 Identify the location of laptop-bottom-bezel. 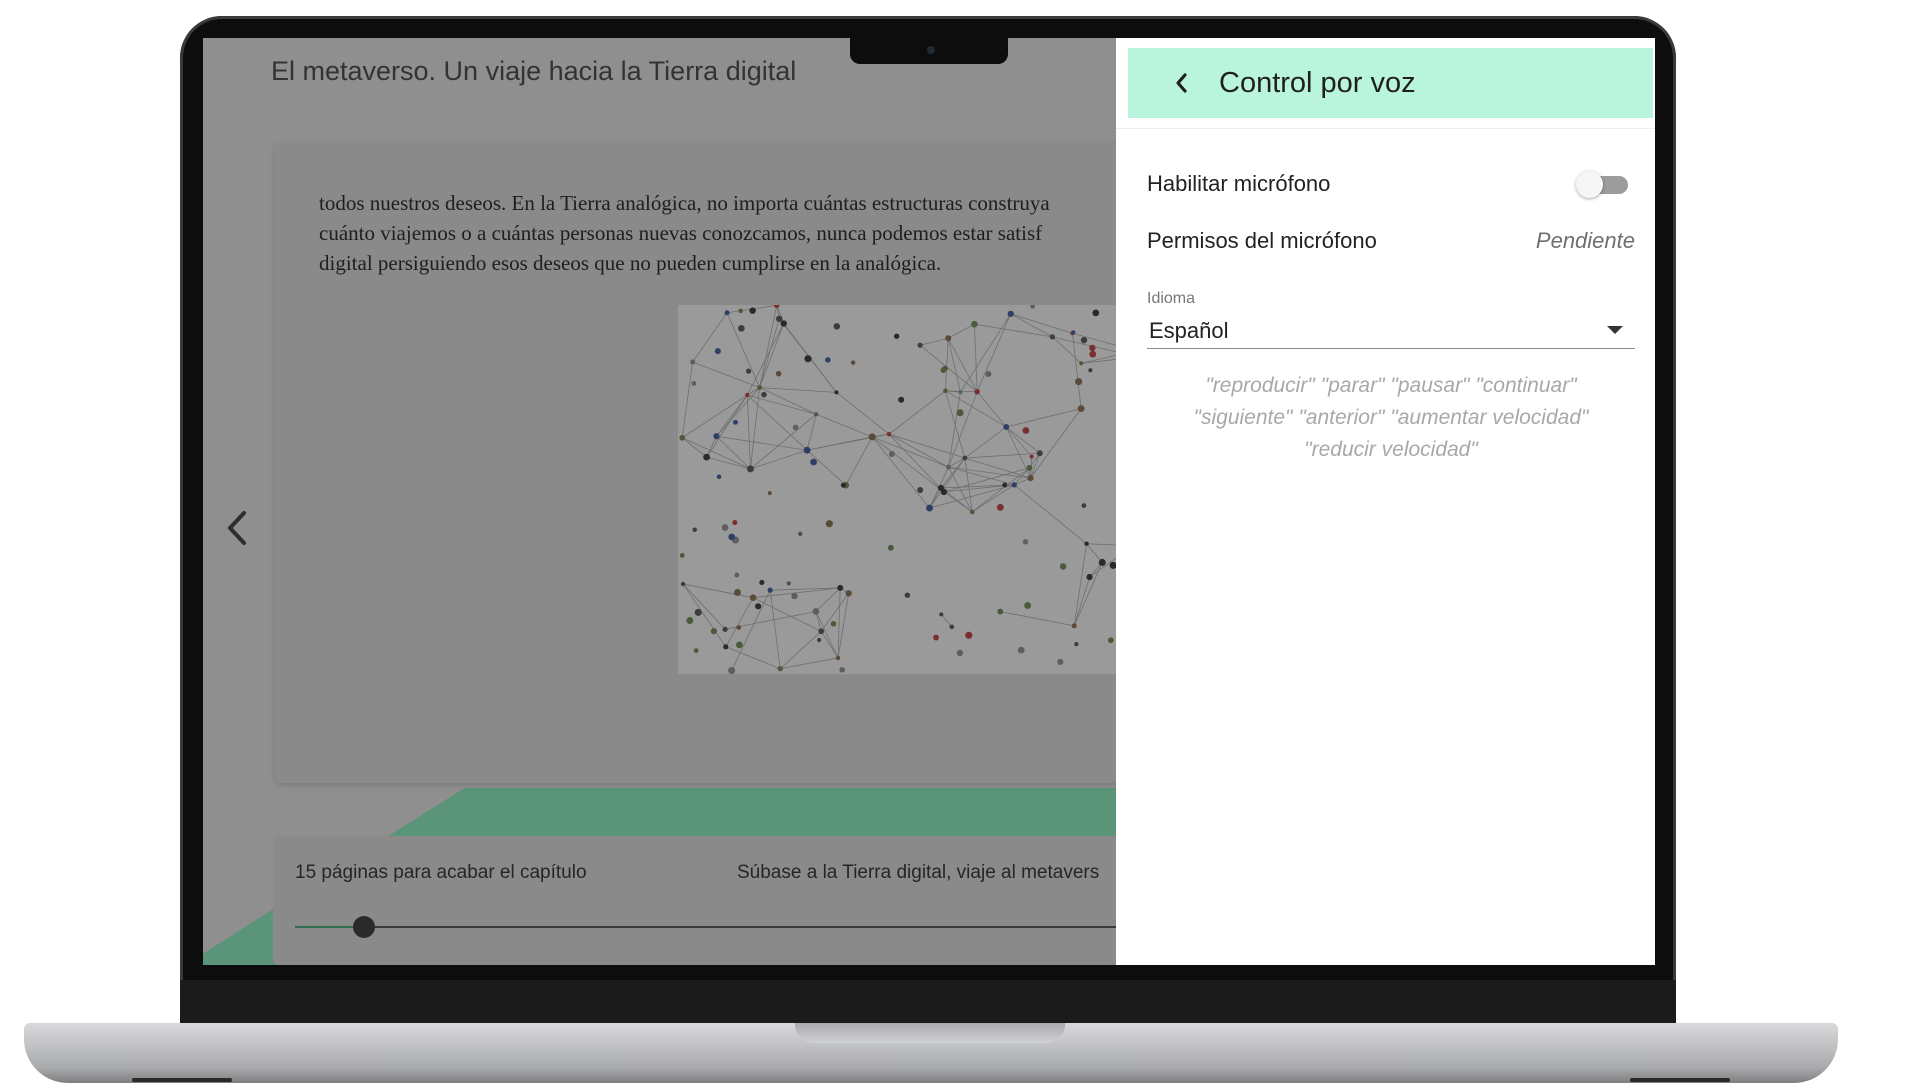
(928, 1002).